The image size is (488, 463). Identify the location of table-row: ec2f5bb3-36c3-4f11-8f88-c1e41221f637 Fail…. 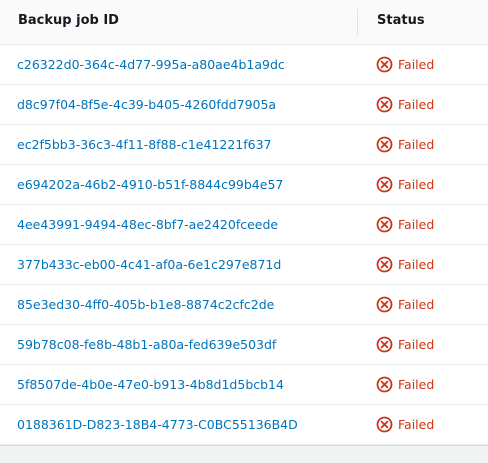
(244, 145).